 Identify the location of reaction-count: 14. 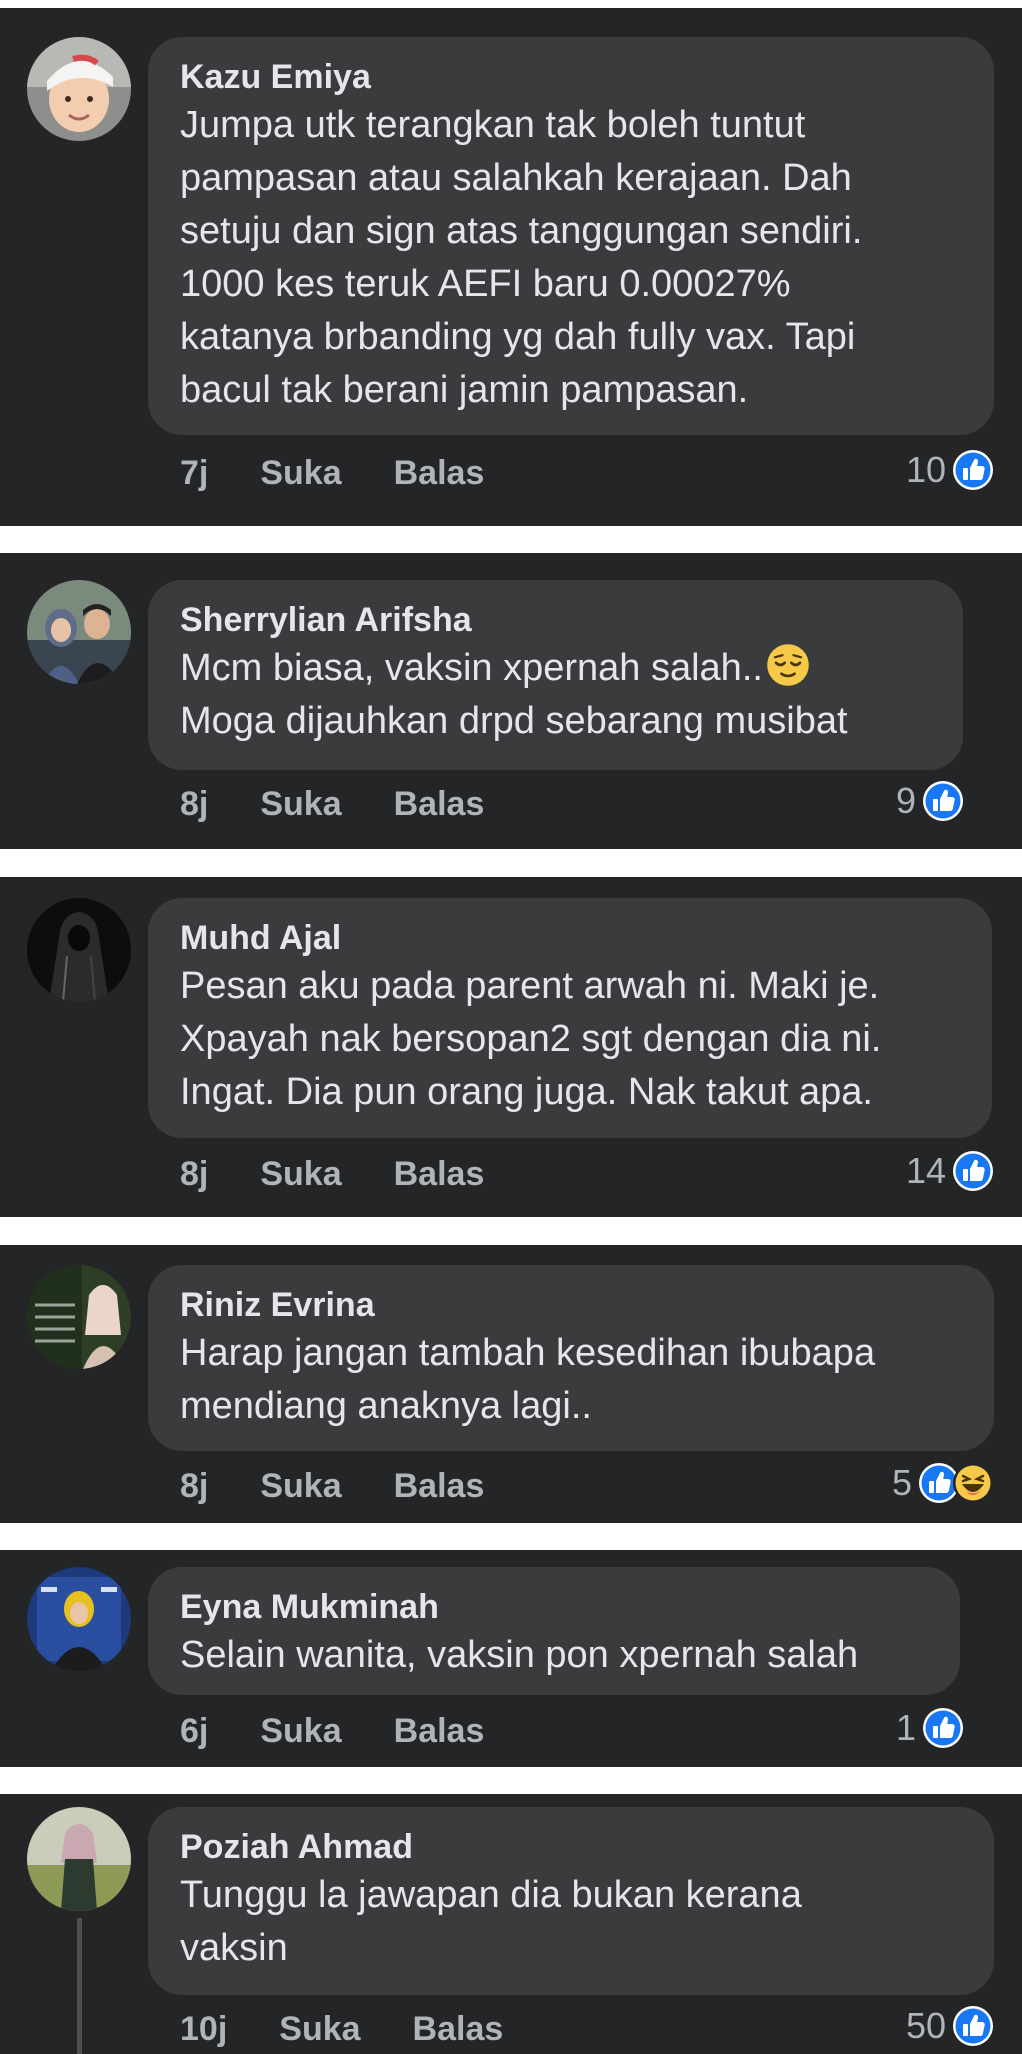
(925, 1170).